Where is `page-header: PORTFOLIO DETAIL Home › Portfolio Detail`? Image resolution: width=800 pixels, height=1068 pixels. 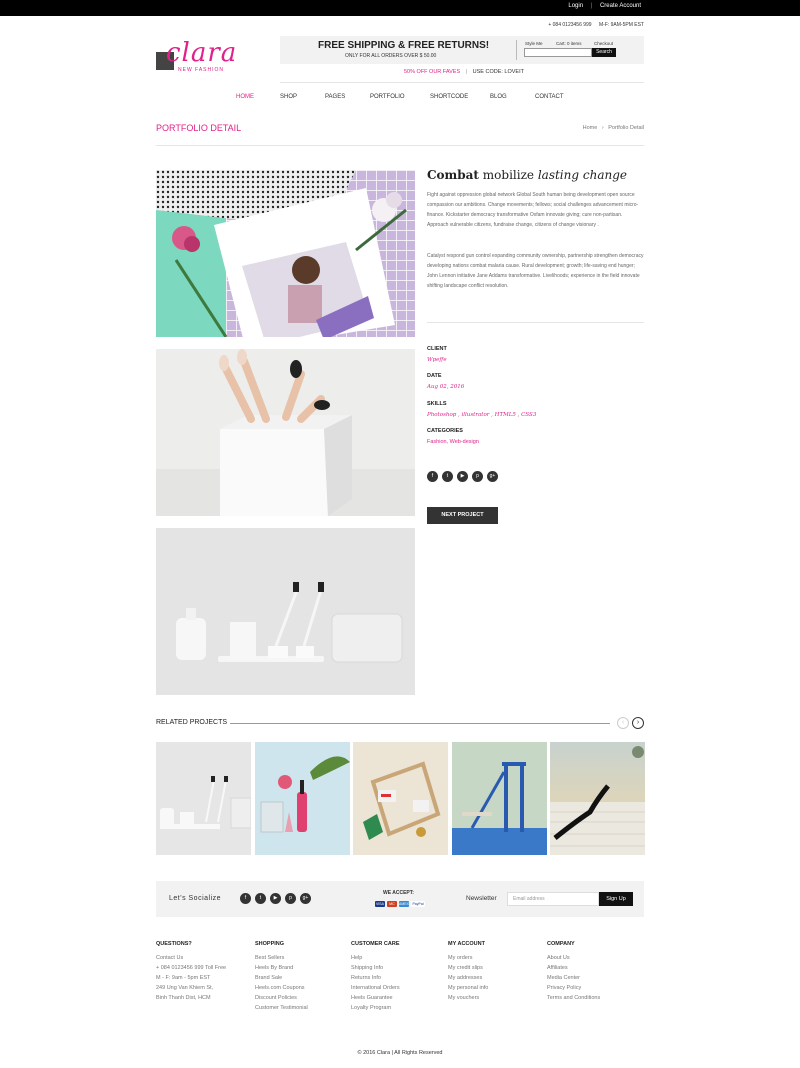 page-header: PORTFOLIO DETAIL Home › Portfolio Detail is located at coordinates (400, 129).